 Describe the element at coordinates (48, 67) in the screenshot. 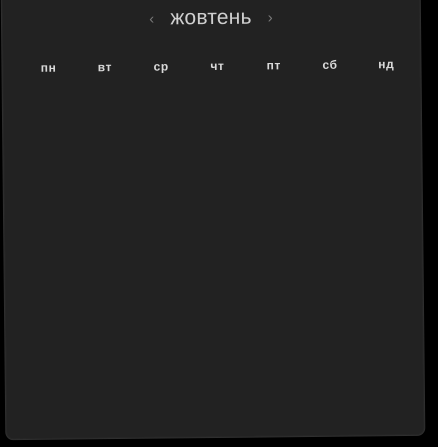

I see `weekday-monday: пн` at that location.